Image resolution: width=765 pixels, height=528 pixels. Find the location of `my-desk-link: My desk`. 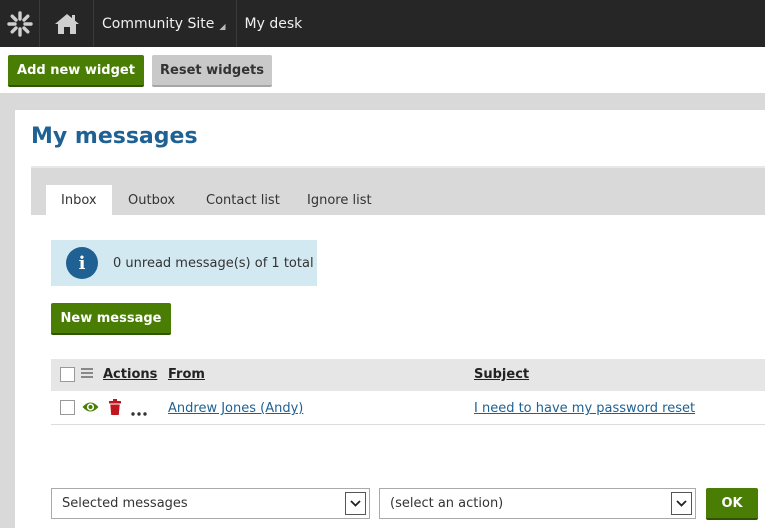

my-desk-link: My desk is located at coordinates (274, 23).